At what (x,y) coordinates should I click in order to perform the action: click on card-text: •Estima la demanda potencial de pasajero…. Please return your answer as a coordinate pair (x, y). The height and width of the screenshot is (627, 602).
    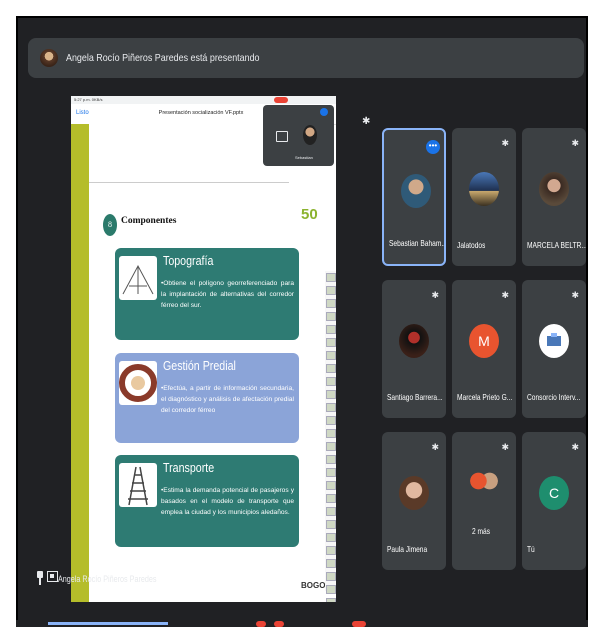
    Looking at the image, I should click on (227, 501).